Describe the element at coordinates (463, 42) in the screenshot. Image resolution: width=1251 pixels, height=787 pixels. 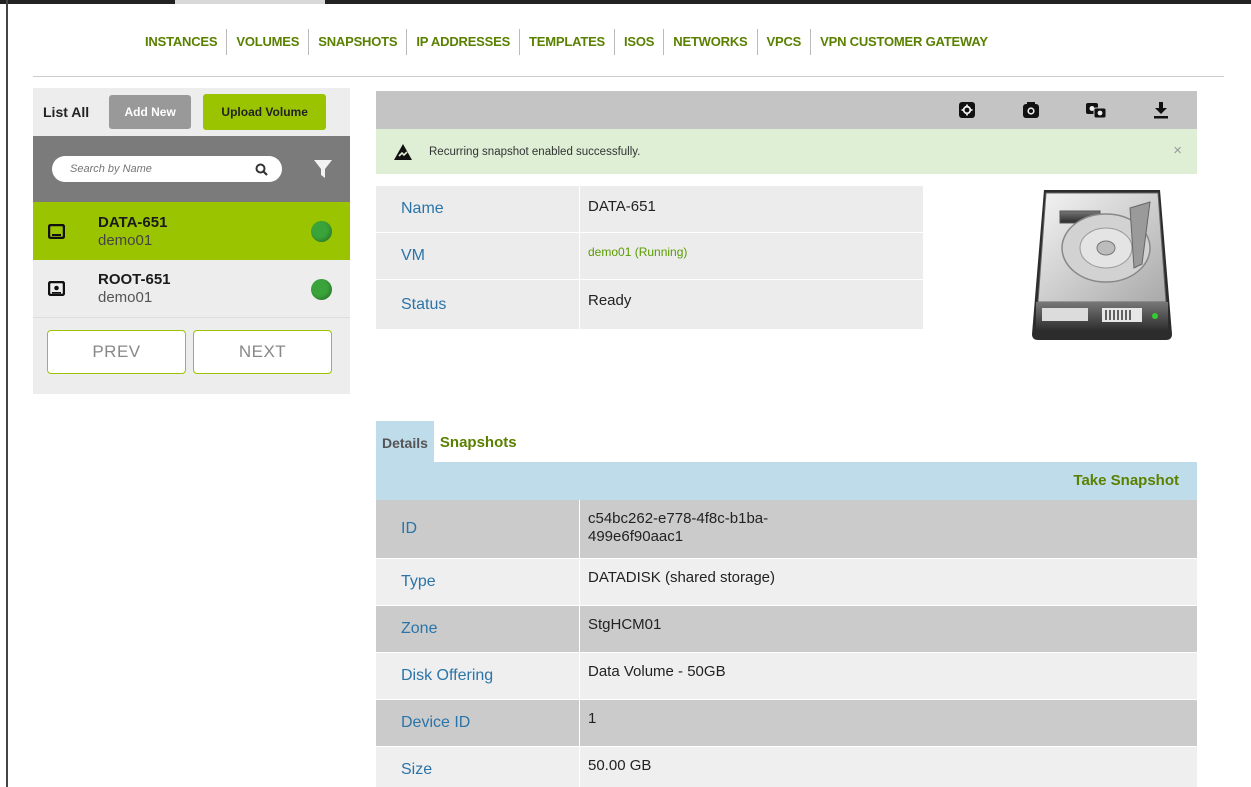
I see `tab-ip-addresses: IP ADDRESSES` at that location.